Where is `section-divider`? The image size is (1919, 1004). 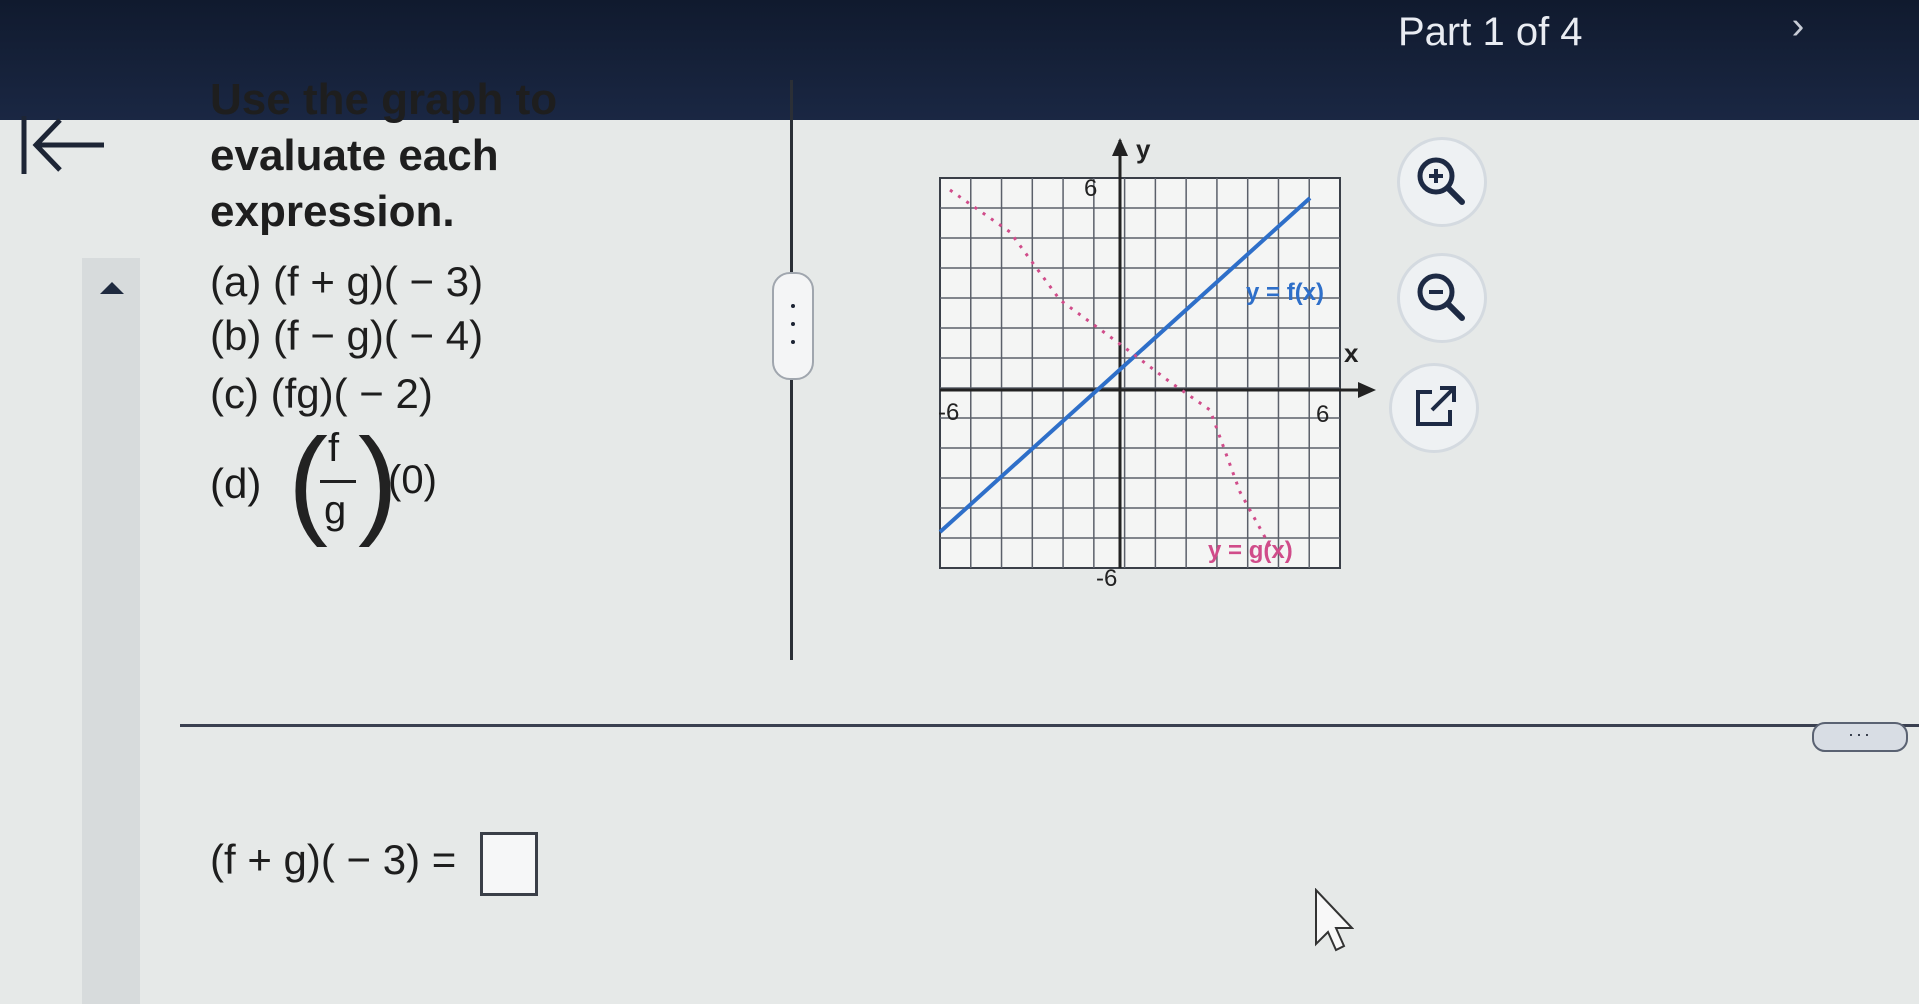 section-divider is located at coordinates (1049, 725).